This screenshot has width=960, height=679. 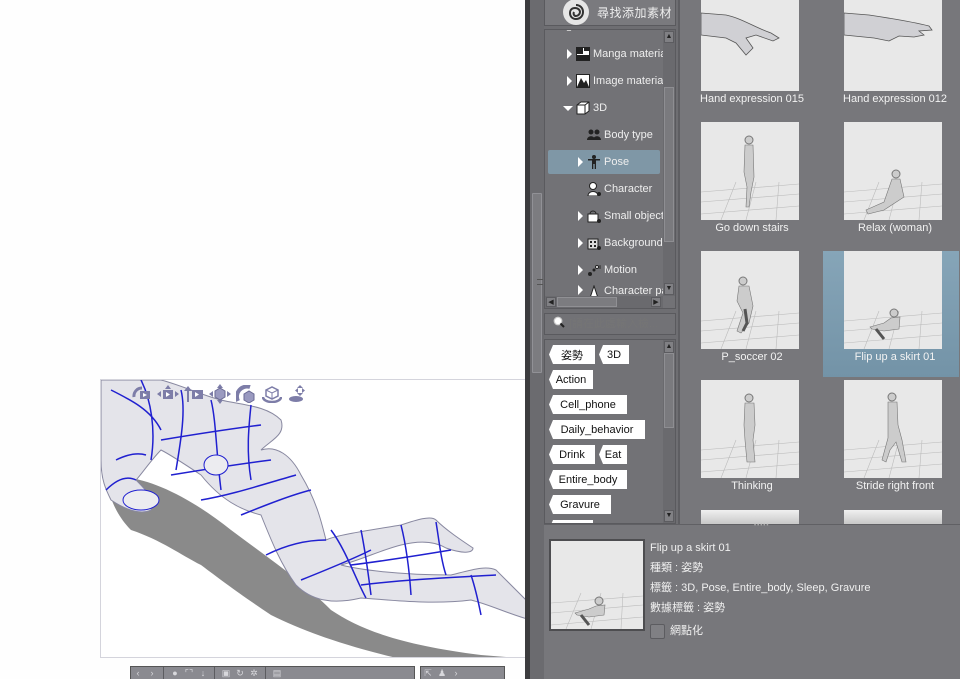 I want to click on halftone-option: 網點化, so click(x=760, y=631).